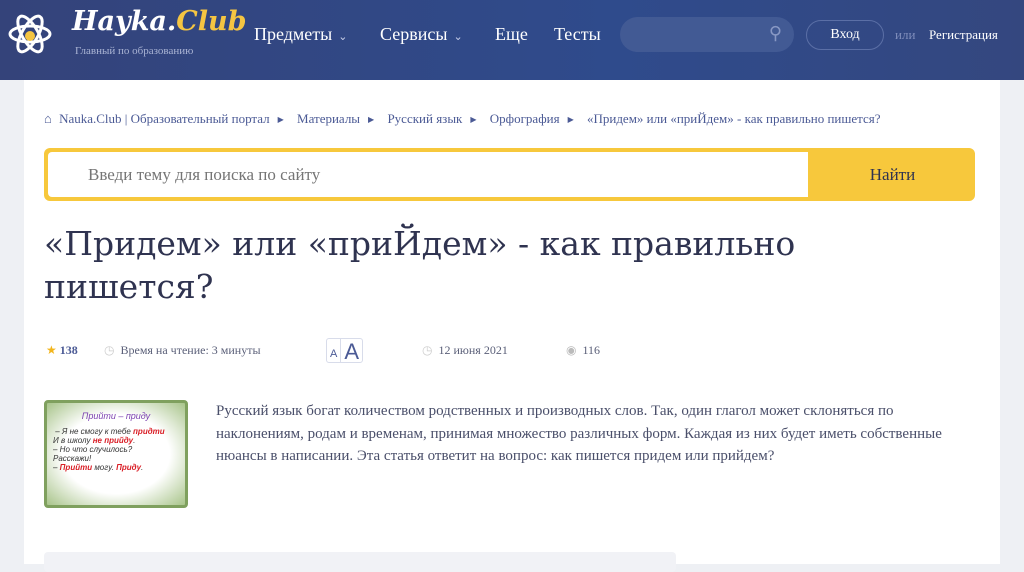  I want to click on or-text: или, so click(905, 34).